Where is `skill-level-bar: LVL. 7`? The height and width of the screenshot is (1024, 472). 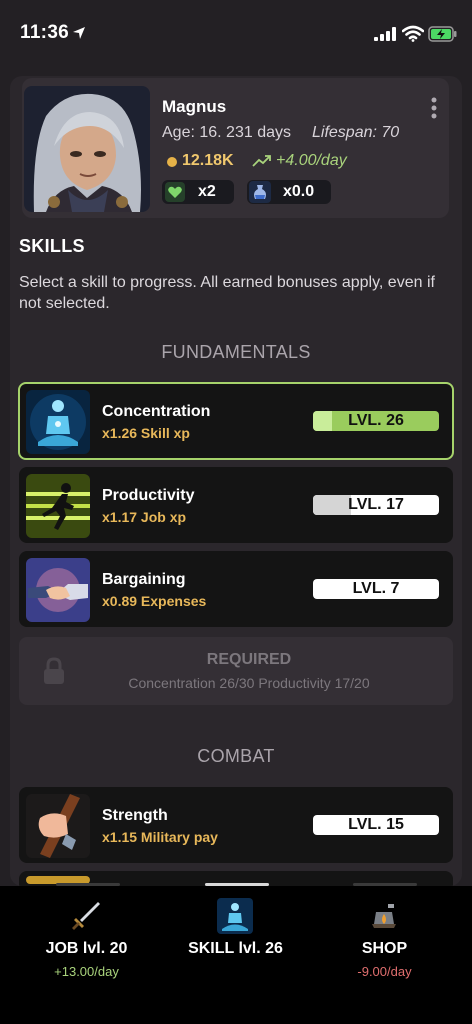
skill-level-bar: LVL. 7 is located at coordinates (376, 589).